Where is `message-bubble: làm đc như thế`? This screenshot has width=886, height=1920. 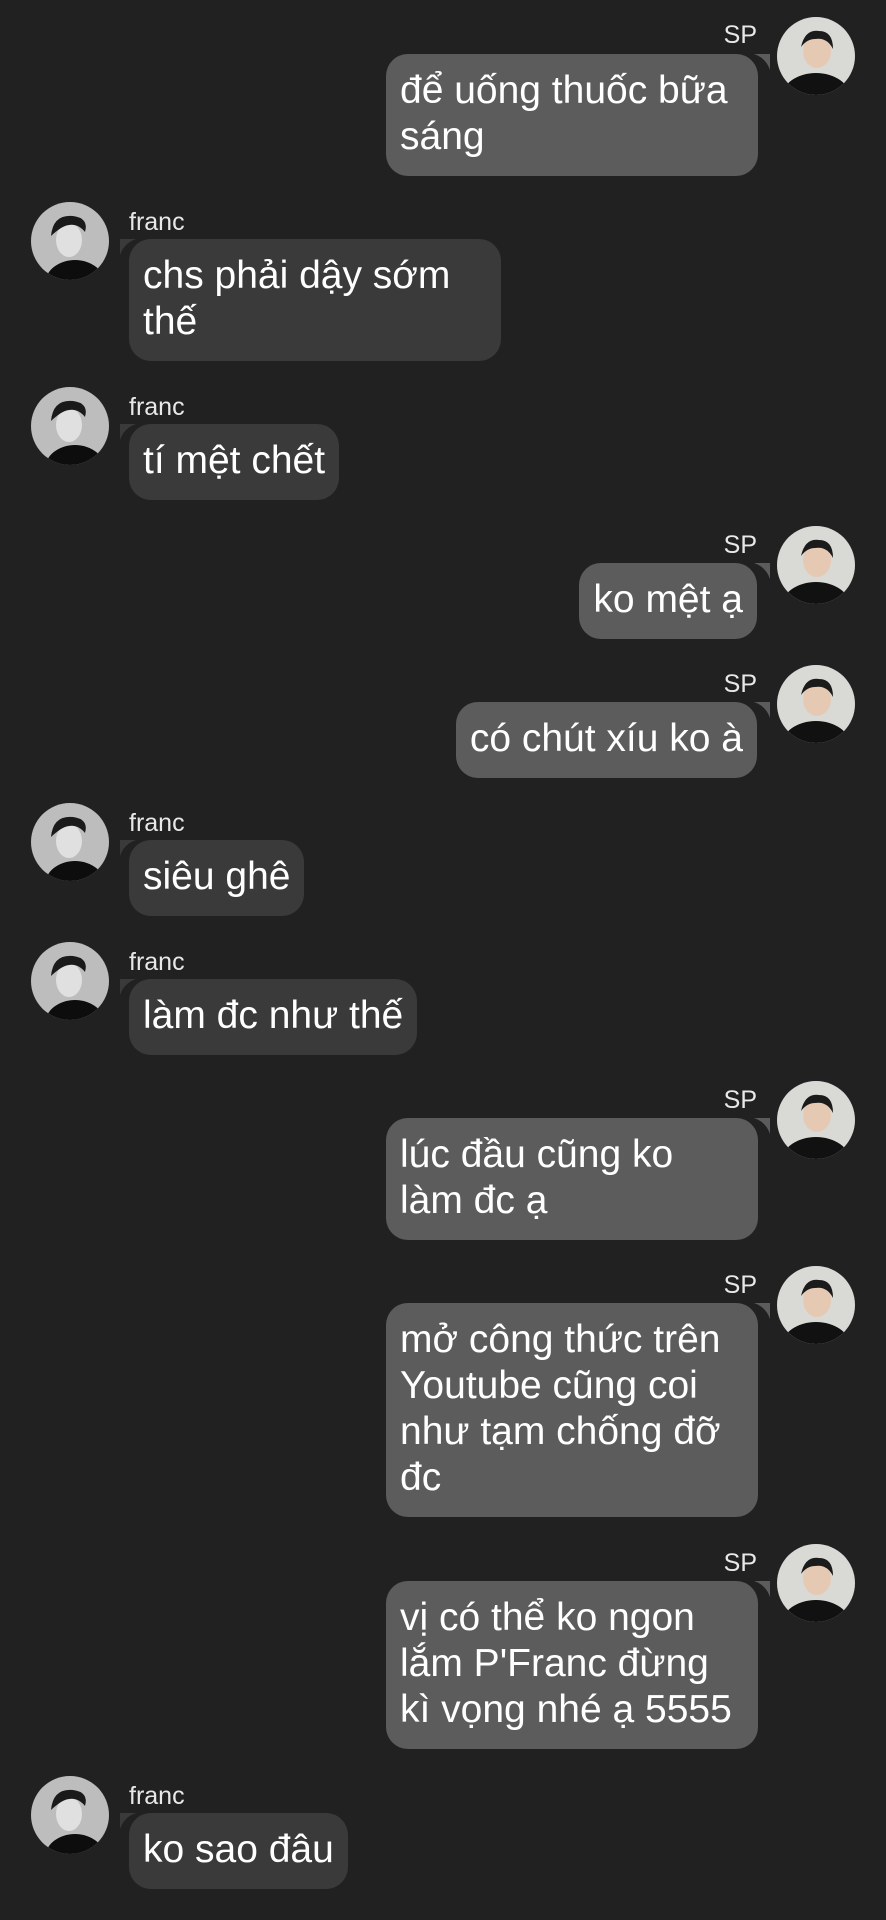 message-bubble: làm đc như thế is located at coordinates (273, 1017).